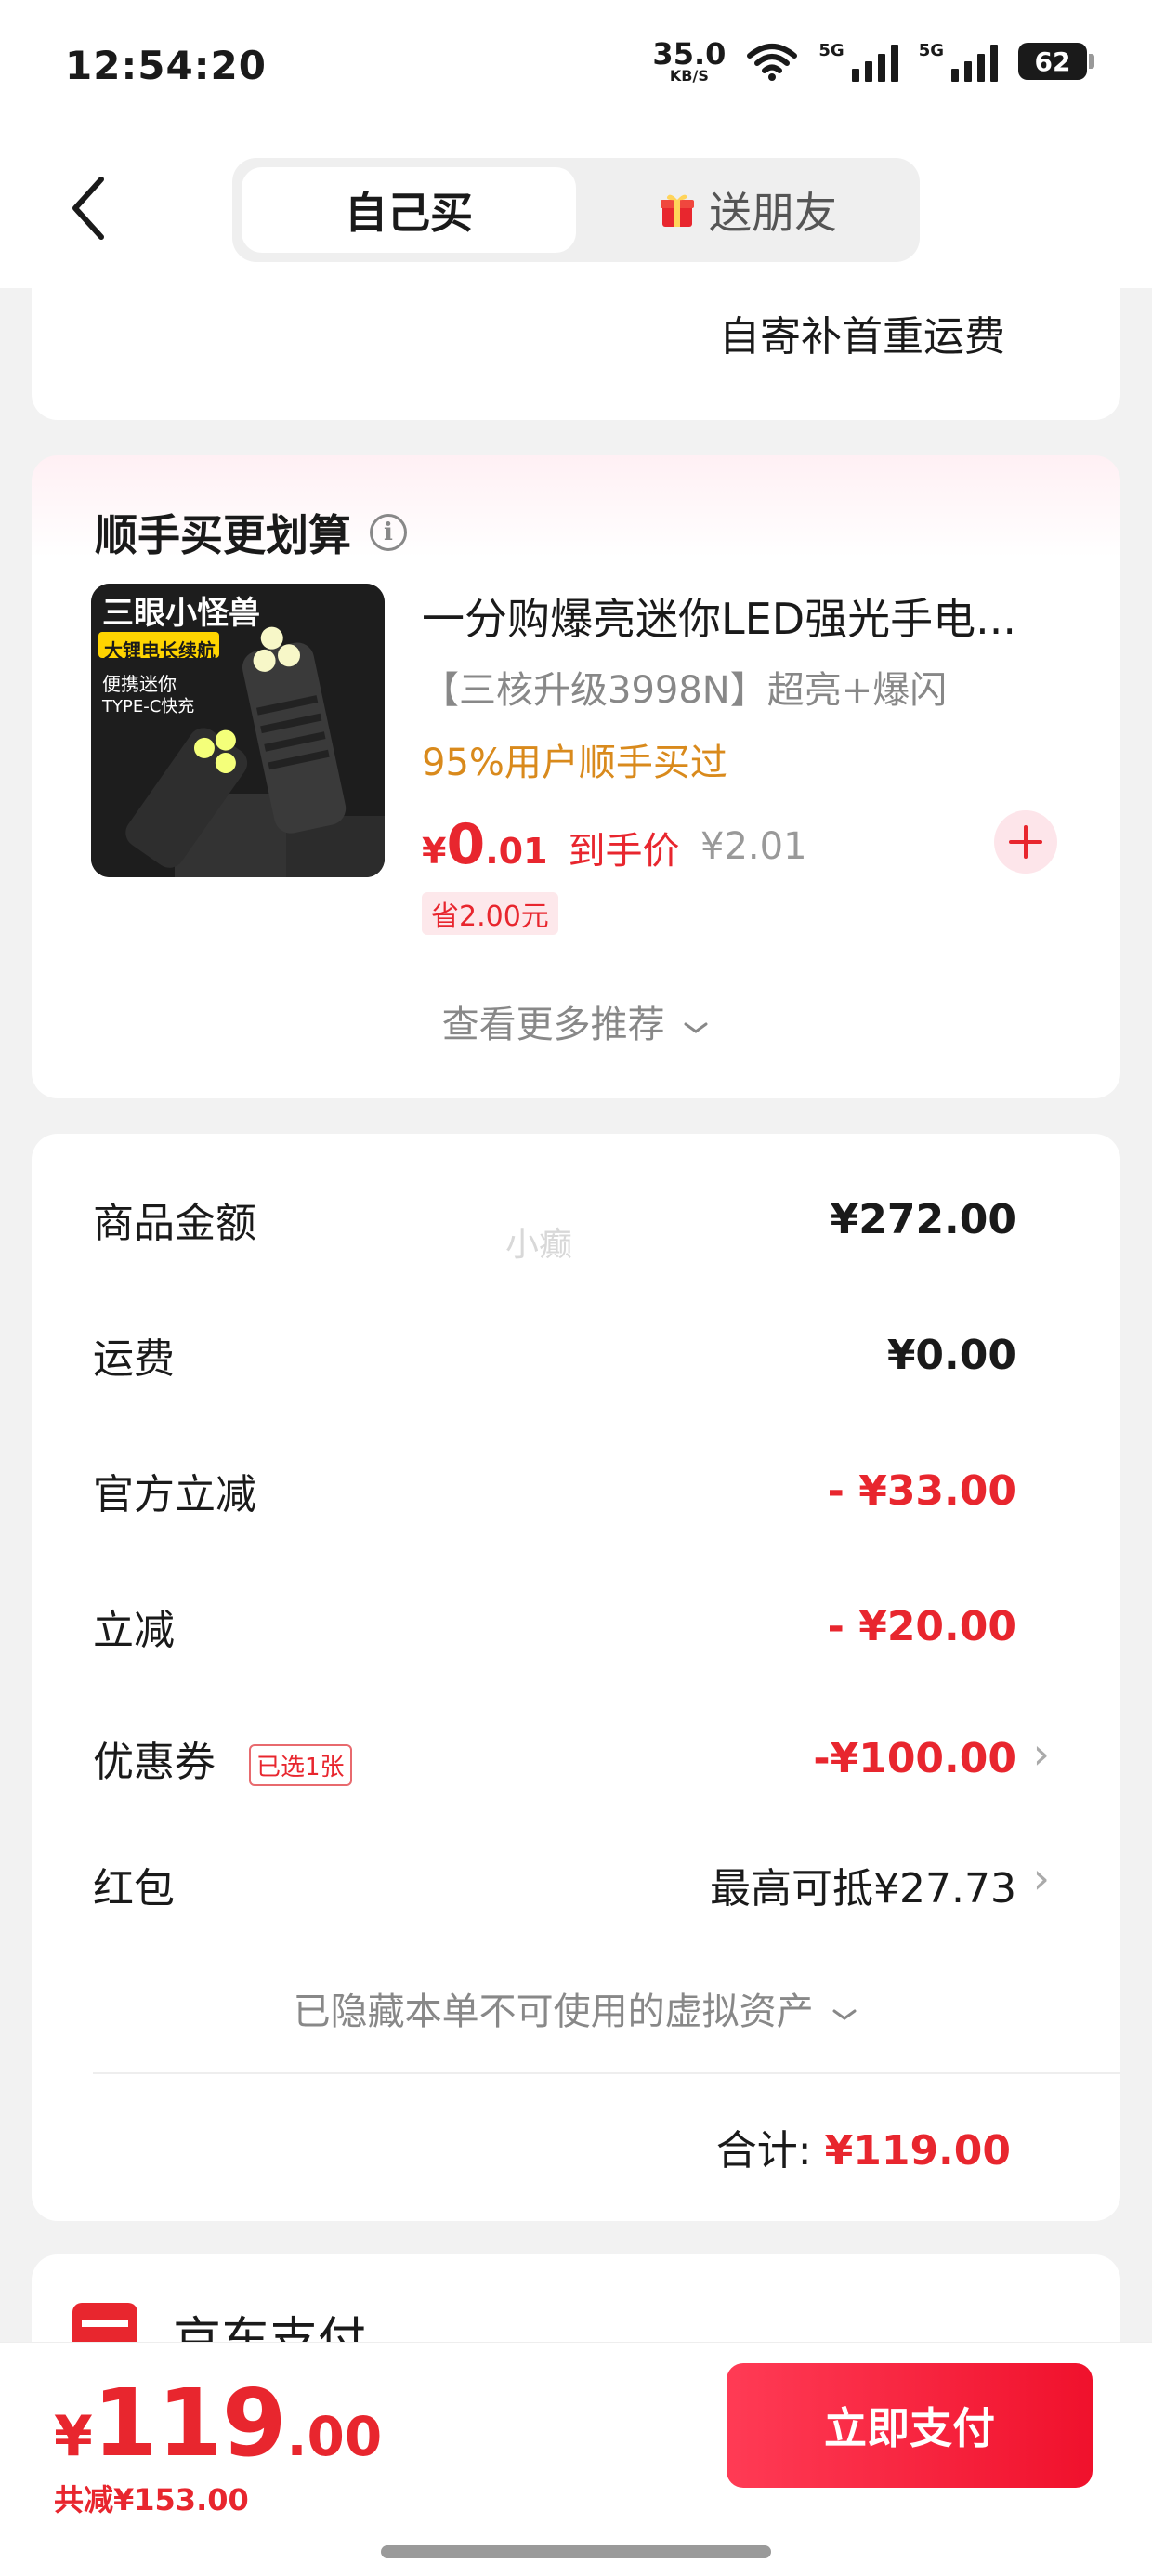 The image size is (1152, 2576). Describe the element at coordinates (923, 1219) in the screenshot. I see `summary-value: ¥272.00` at that location.